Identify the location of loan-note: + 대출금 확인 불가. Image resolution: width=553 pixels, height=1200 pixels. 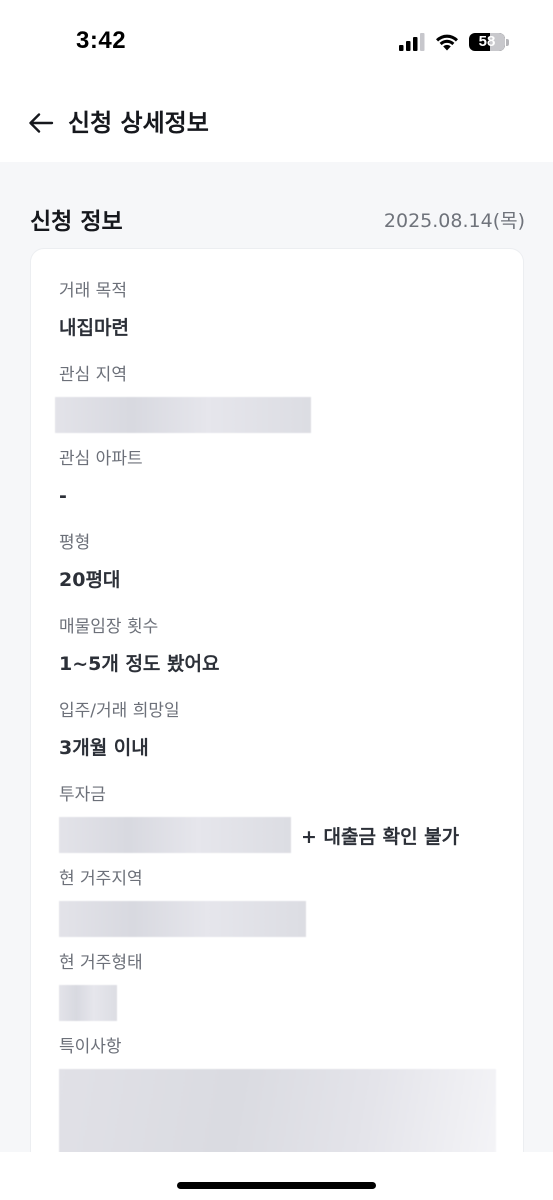
(380, 836).